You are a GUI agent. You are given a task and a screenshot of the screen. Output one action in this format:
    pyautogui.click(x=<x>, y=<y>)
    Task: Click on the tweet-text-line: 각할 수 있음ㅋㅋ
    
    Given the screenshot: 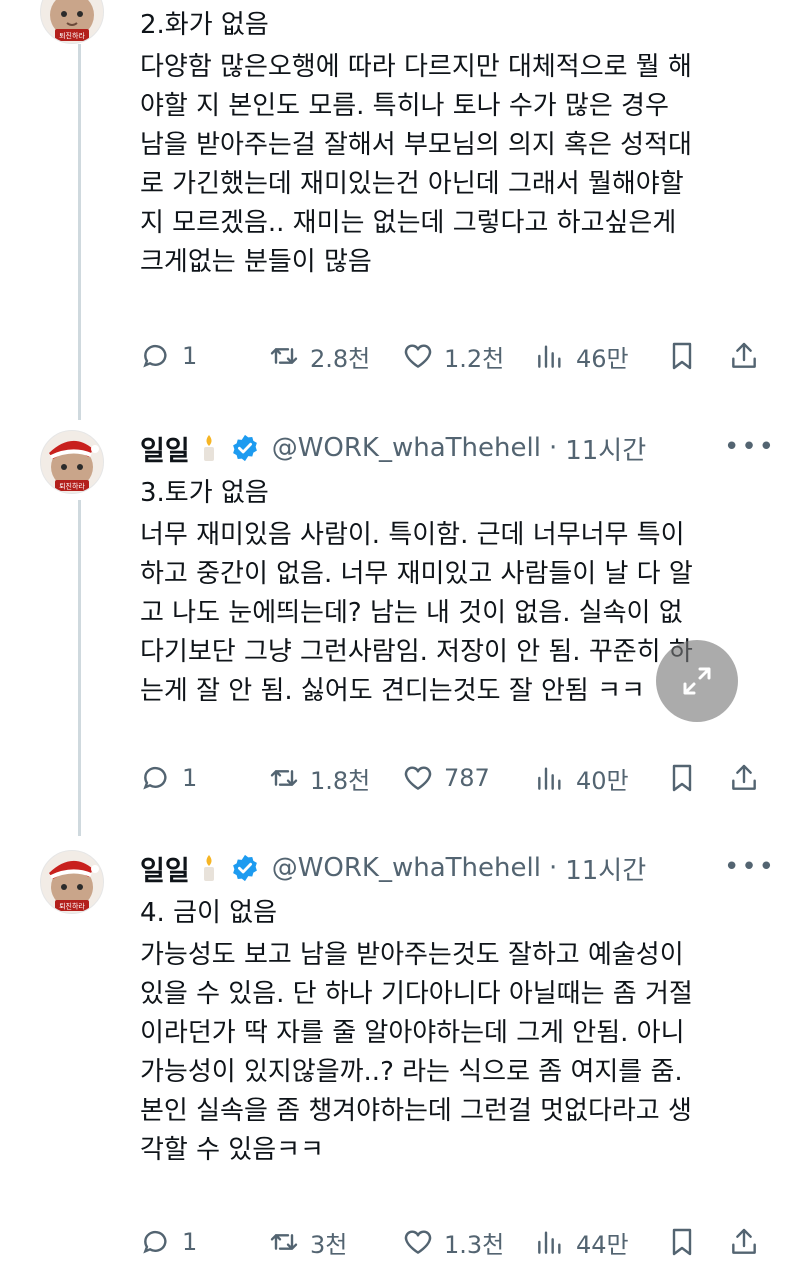 What is the action you would take?
    pyautogui.click(x=232, y=1150)
    